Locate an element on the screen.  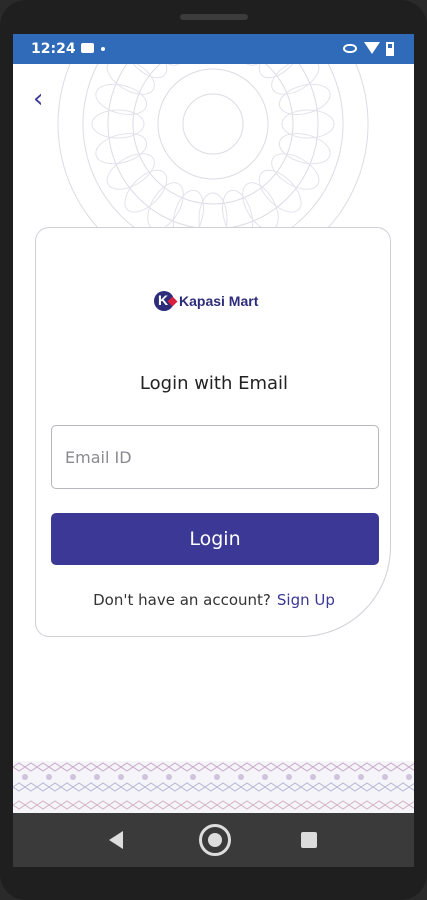
back-chevron-icon: ‹ is located at coordinates (38, 99).